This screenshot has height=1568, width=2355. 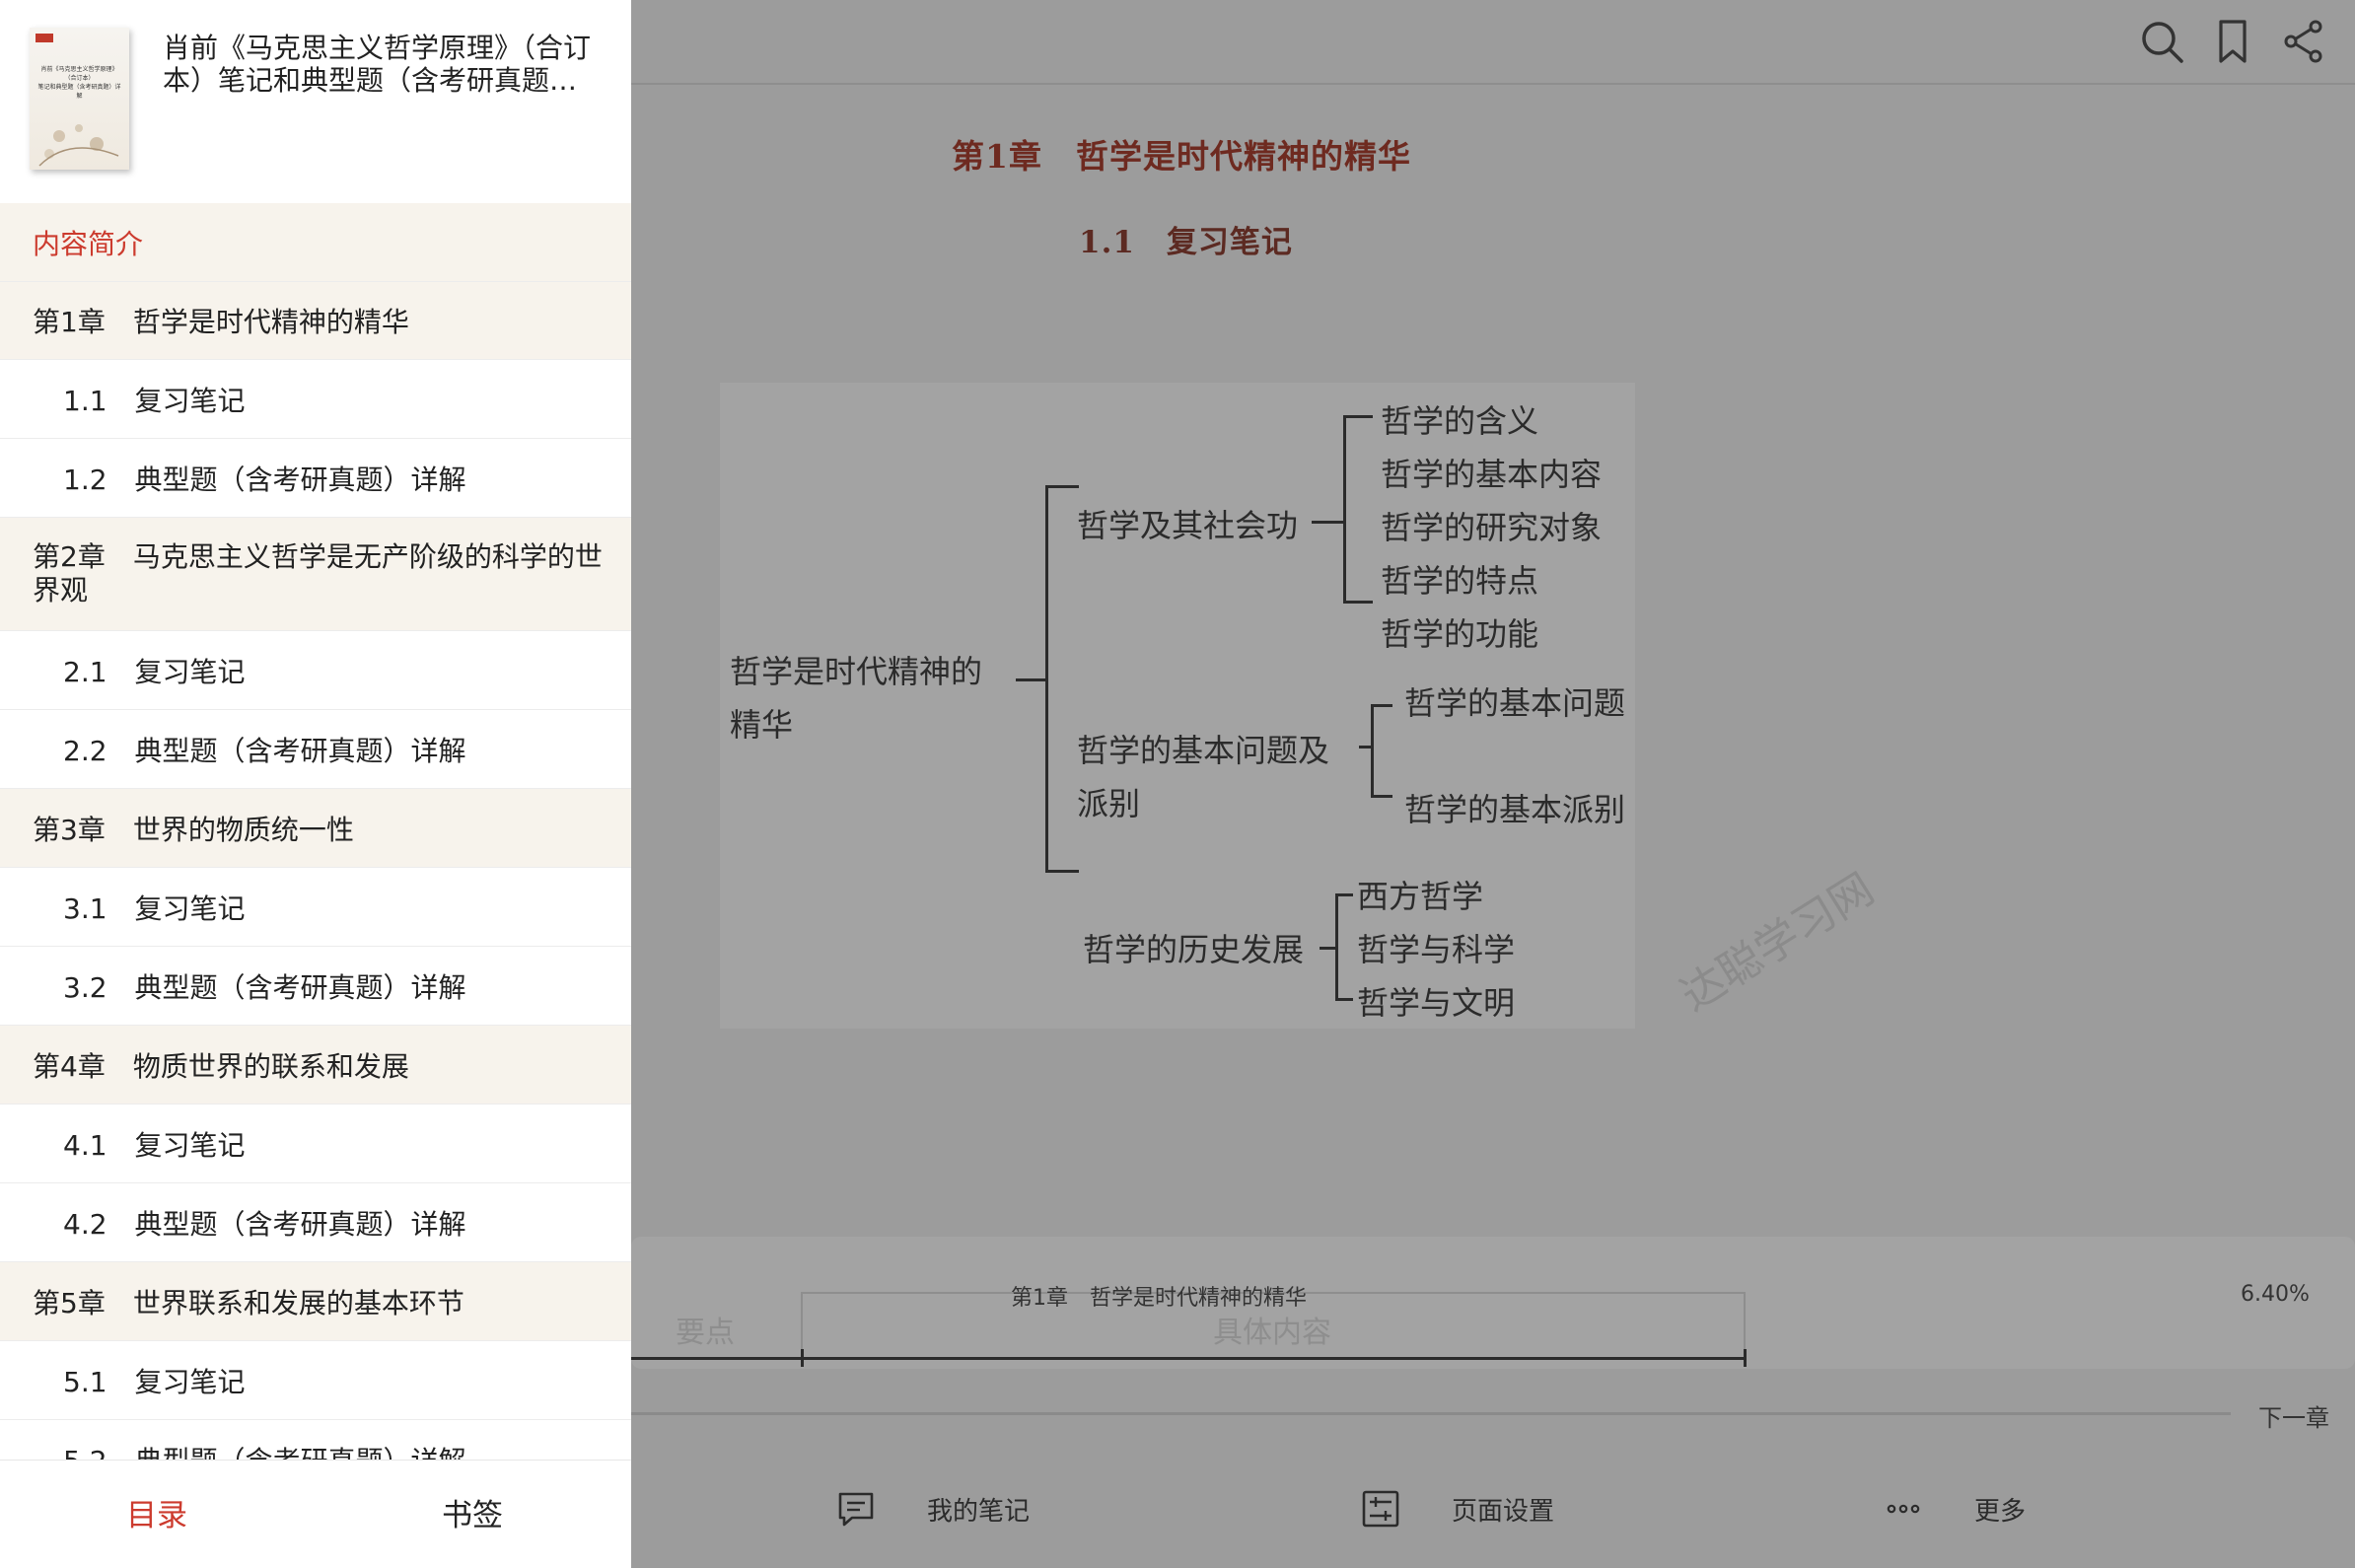 I want to click on cover-title-line: （合订本）, so click(x=79, y=78).